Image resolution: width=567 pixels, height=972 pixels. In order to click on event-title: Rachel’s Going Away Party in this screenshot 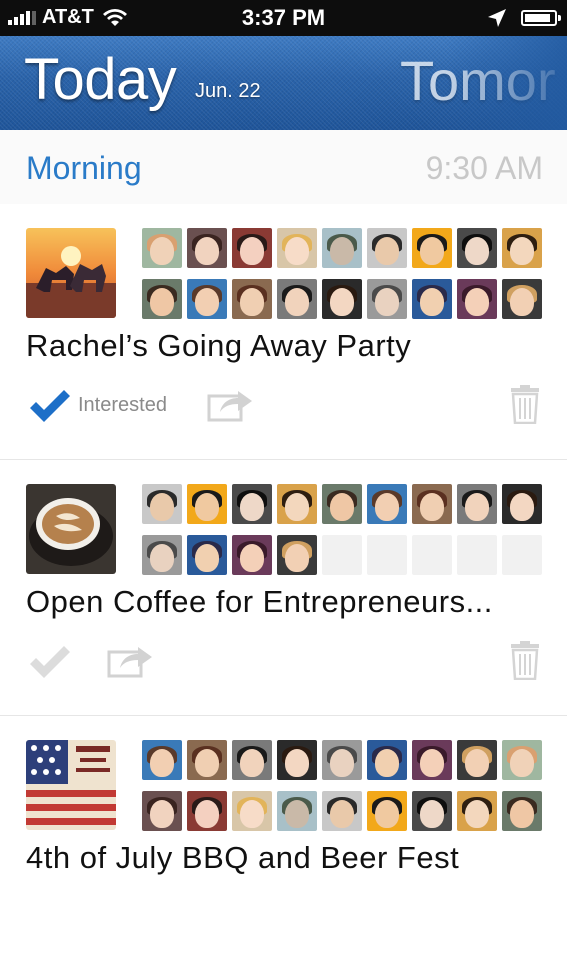, I will do `click(218, 346)`.